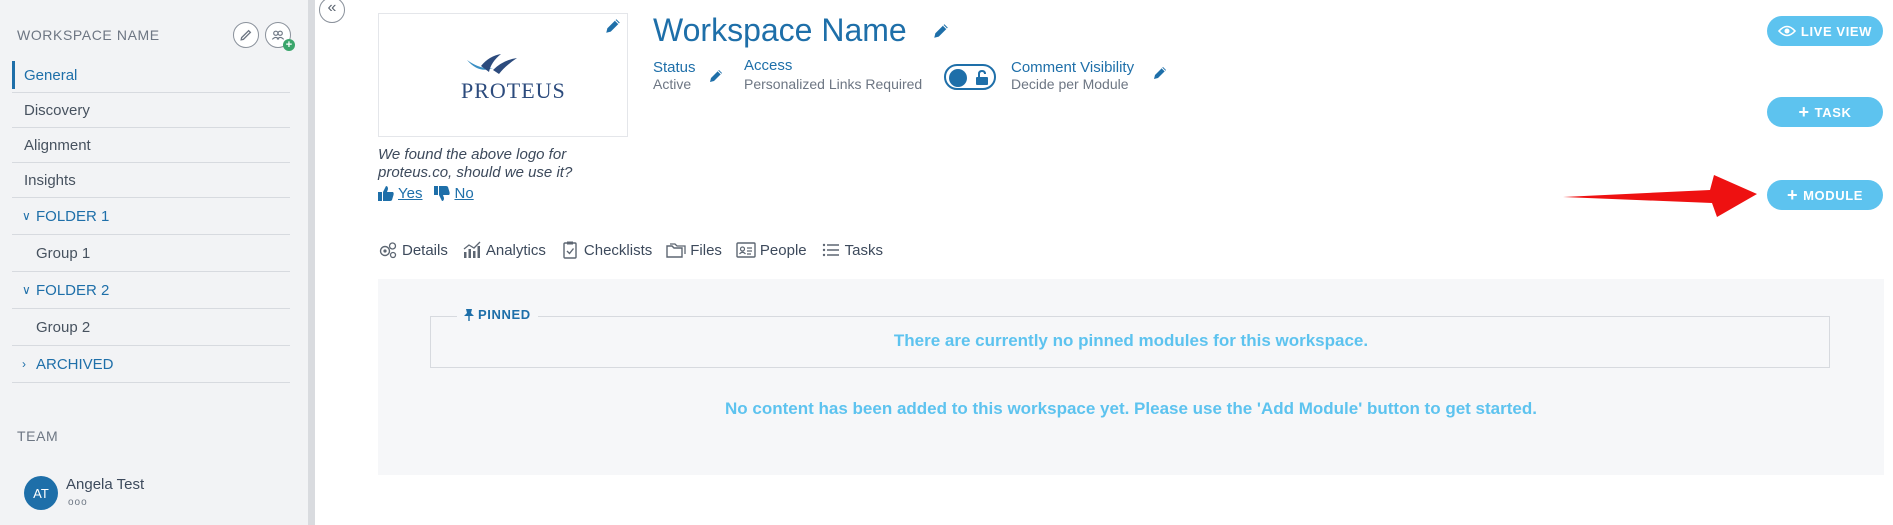 This screenshot has width=1893, height=525. Describe the element at coordinates (57, 110) in the screenshot. I see `sidebar-item-label: Discovery` at that location.